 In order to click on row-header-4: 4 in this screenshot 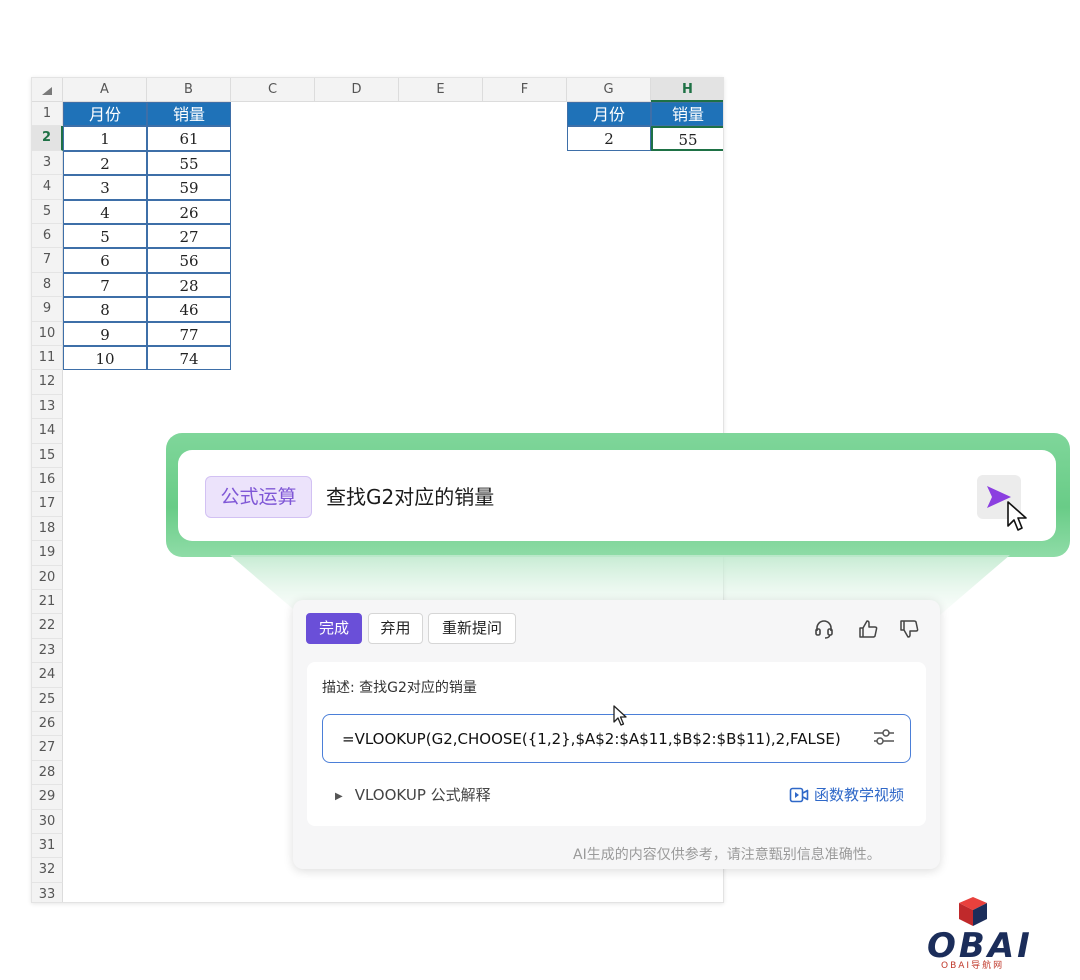, I will do `click(47, 187)`.